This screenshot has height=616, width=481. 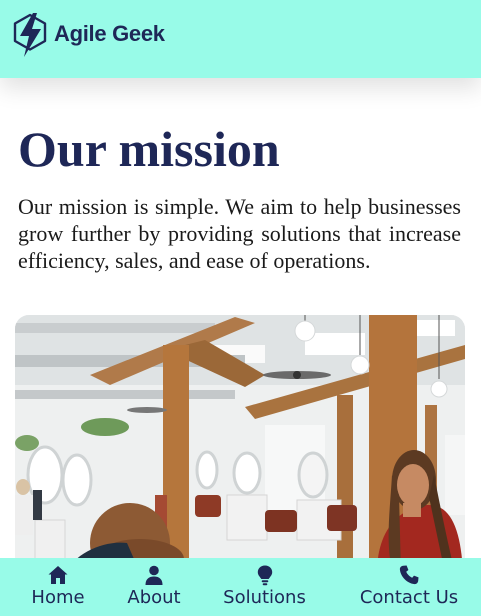 I want to click on nav-solutions: Solutions, so click(x=264, y=587).